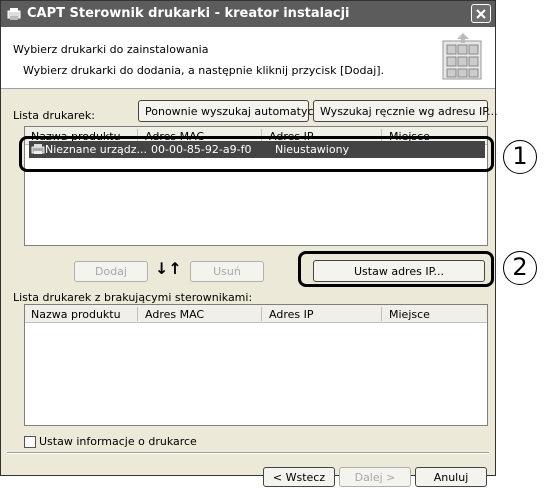 Image resolution: width=544 pixels, height=499 pixels. What do you see at coordinates (111, 49) in the screenshot?
I see `header-title: Wybierz drukarki do zainstalowania` at bounding box center [111, 49].